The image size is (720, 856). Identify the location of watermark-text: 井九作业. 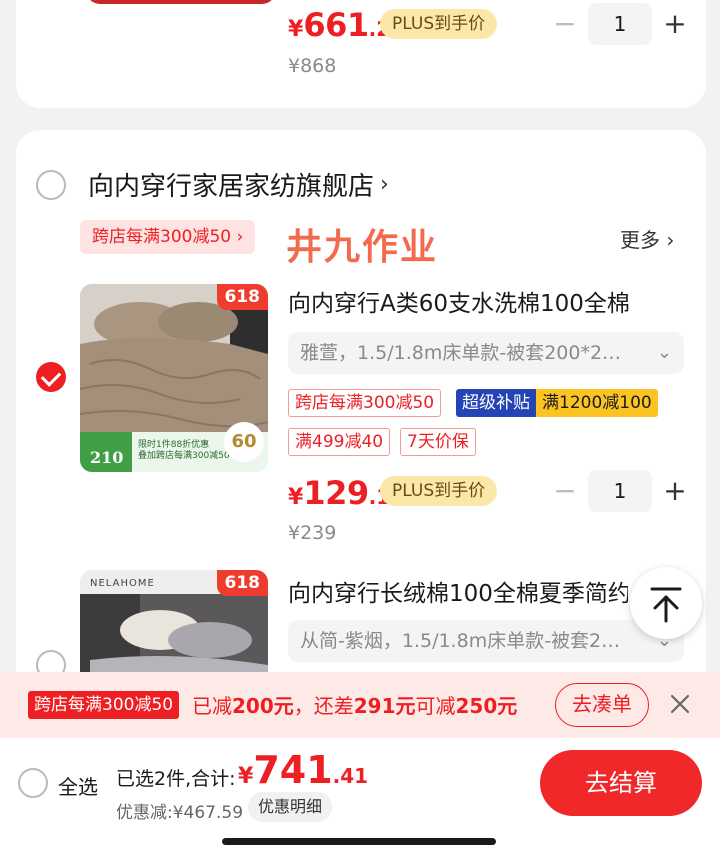
(362, 247).